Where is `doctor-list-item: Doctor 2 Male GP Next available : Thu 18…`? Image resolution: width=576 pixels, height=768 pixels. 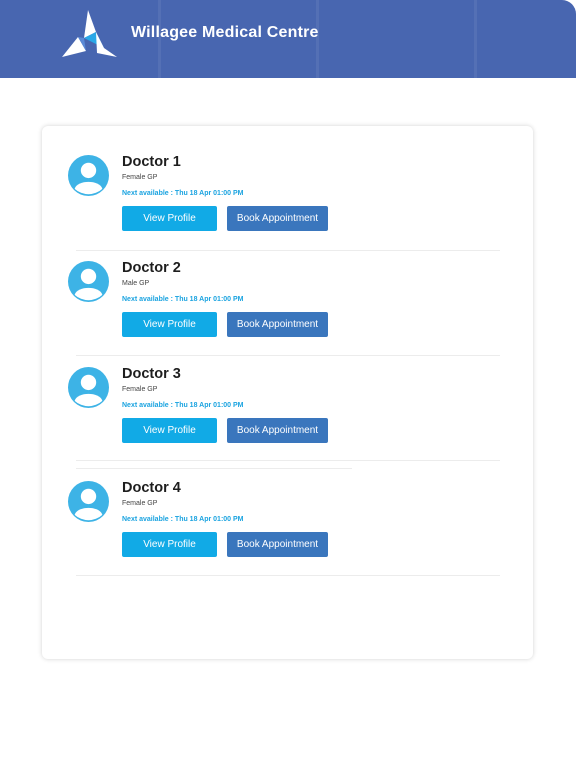 doctor-list-item: Doctor 2 Male GP Next available : Thu 18… is located at coordinates (287, 308).